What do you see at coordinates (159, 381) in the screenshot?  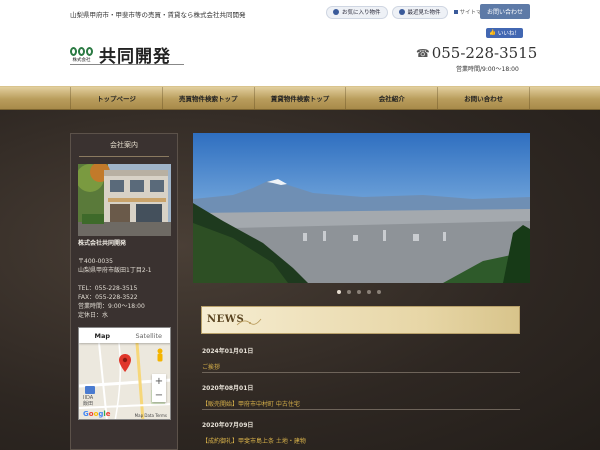 I see `zoom-in-button: +` at bounding box center [159, 381].